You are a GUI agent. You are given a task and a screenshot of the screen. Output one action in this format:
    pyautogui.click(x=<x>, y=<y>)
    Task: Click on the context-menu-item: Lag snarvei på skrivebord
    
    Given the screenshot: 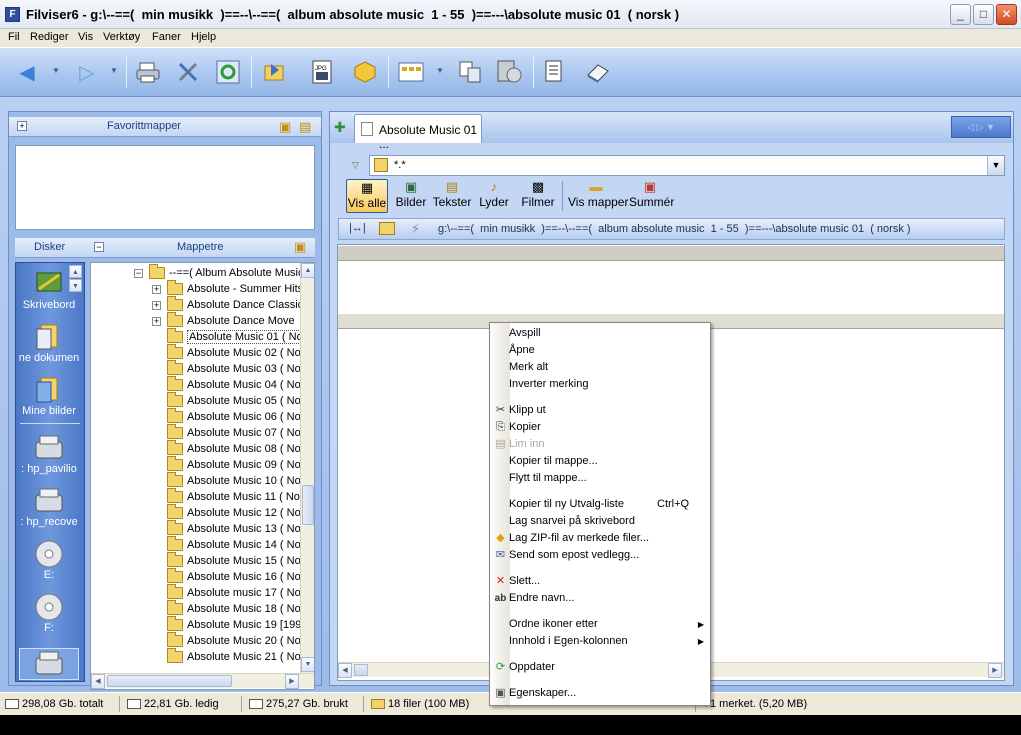 What is the action you would take?
    pyautogui.click(x=600, y=521)
    